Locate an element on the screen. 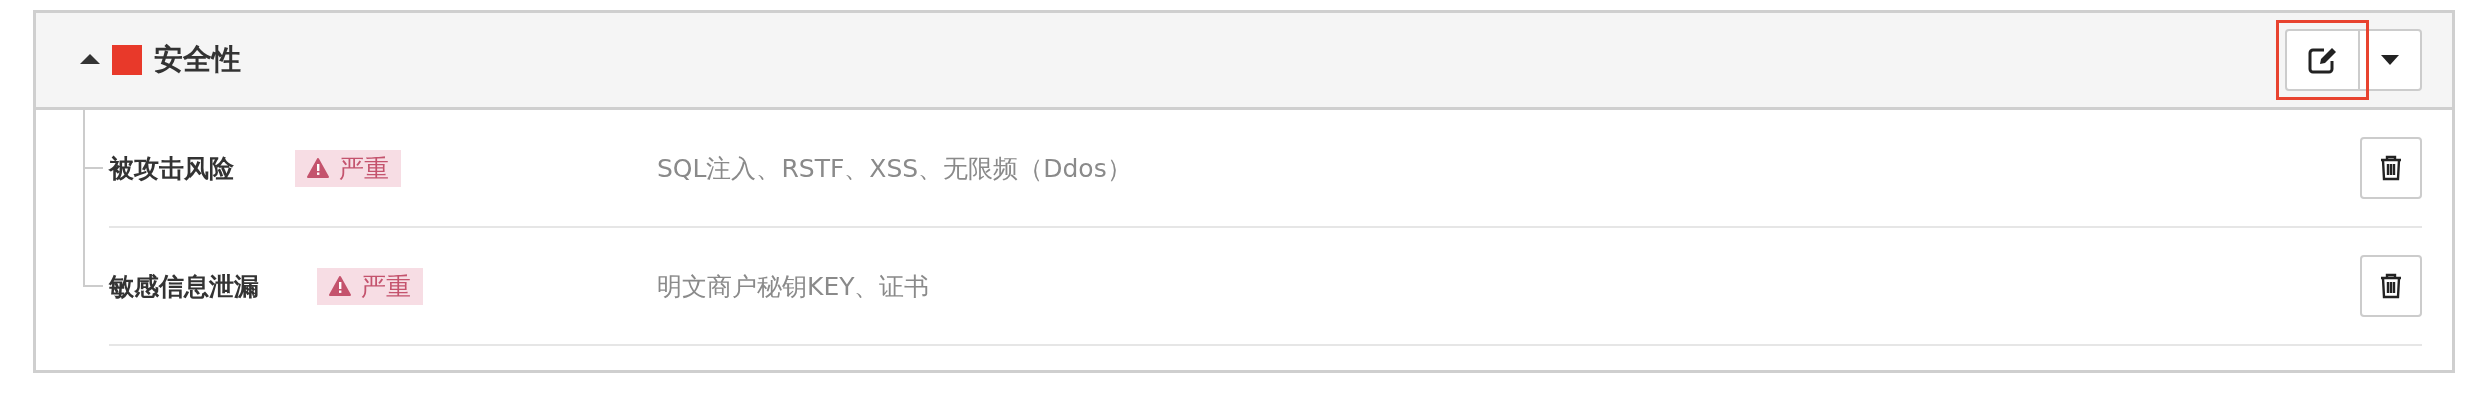 This screenshot has height=406, width=2488. risk-description: SQL注入、RSTF、XSS、无限频（Ddos） is located at coordinates (895, 168).